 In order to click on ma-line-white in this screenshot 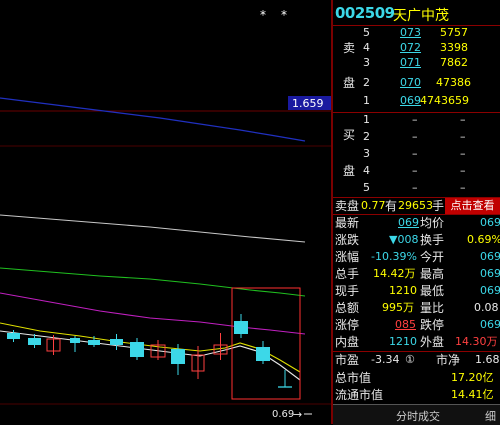, I will do `click(153, 228)`.